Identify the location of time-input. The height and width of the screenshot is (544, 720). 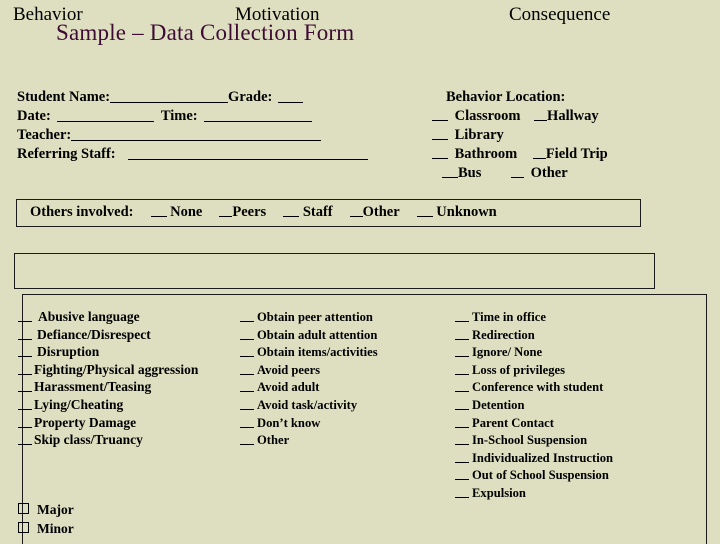
(257, 115).